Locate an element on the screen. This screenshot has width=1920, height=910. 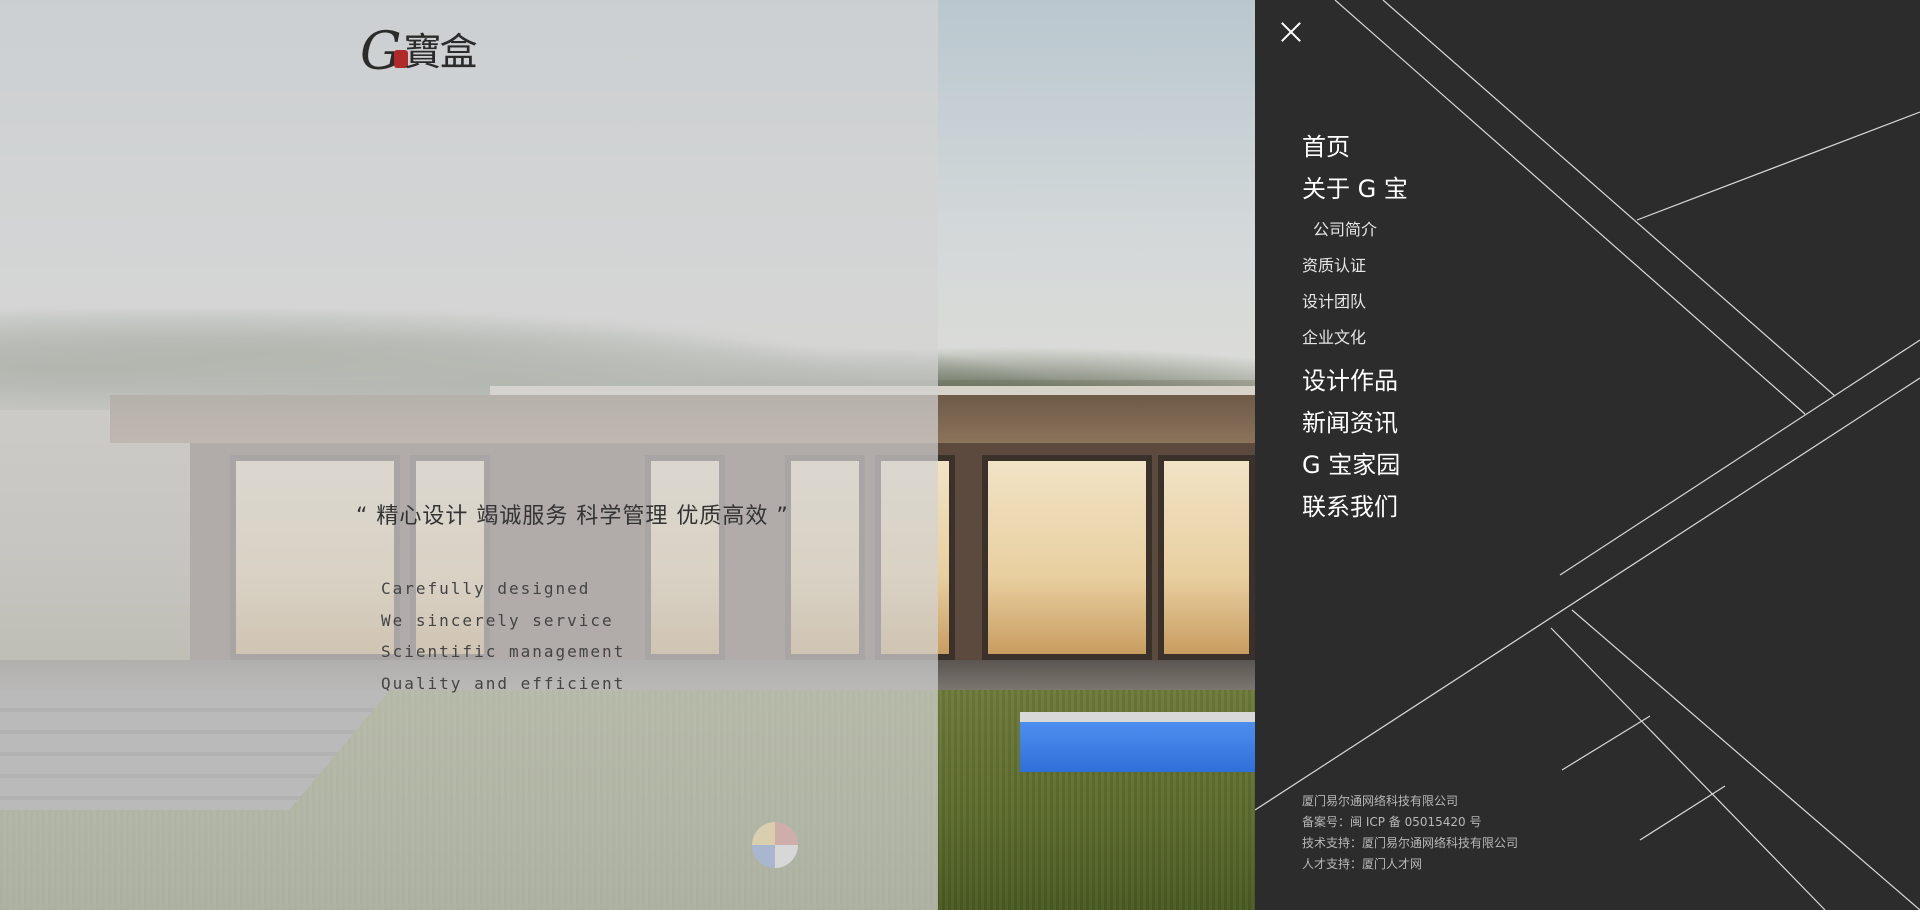
nav-item-news: 新闻资讯 is located at coordinates (1355, 423).